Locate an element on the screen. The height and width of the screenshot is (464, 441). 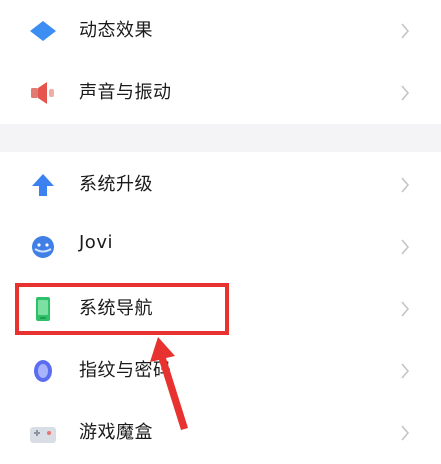
settings-item-sound-vibration: 声音与振动 is located at coordinates (220, 93).